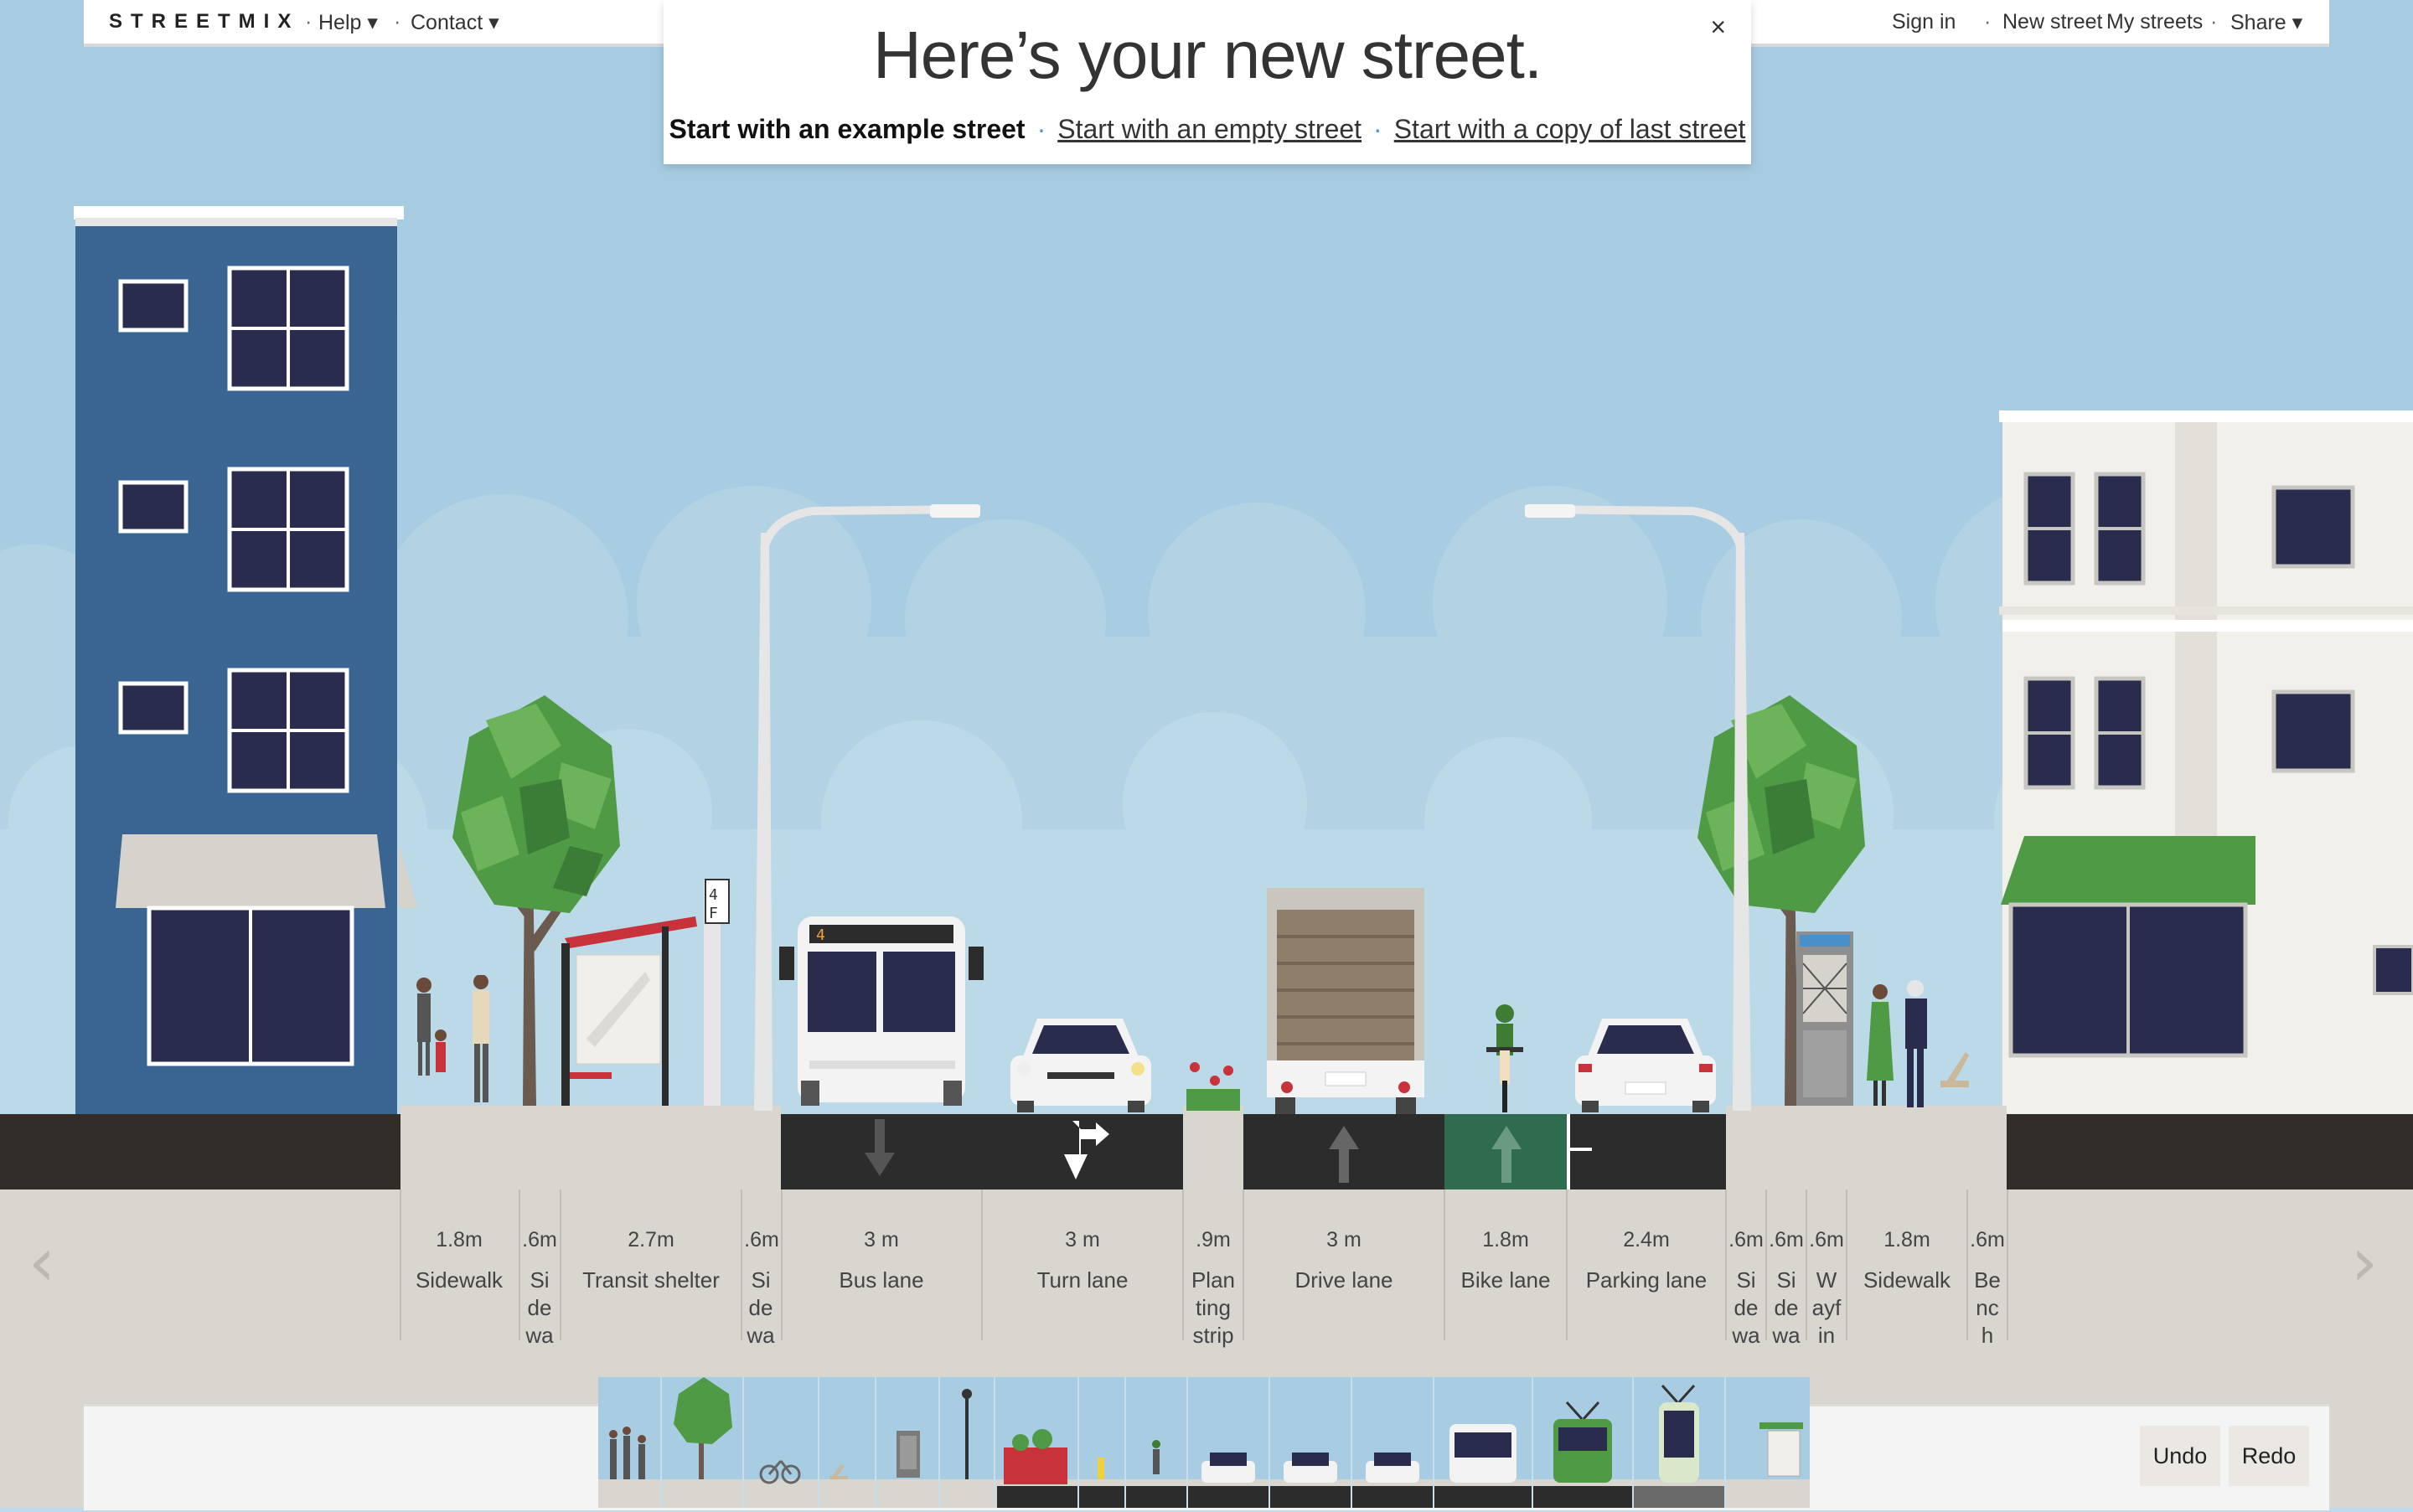 This screenshot has height=1512, width=2413. I want to click on up-arrow-icon, so click(1344, 1154).